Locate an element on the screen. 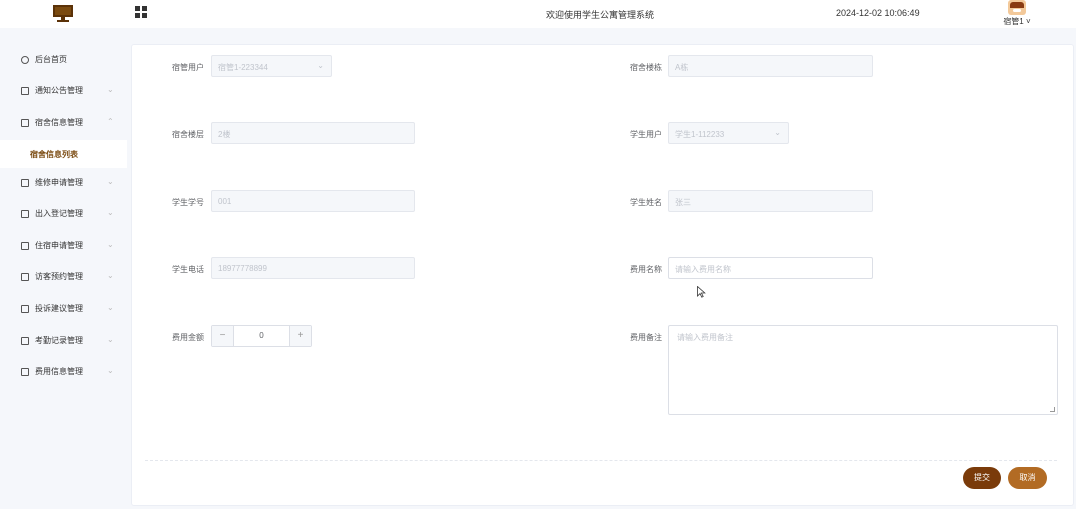  student-name-value: 张三 is located at coordinates (683, 202).